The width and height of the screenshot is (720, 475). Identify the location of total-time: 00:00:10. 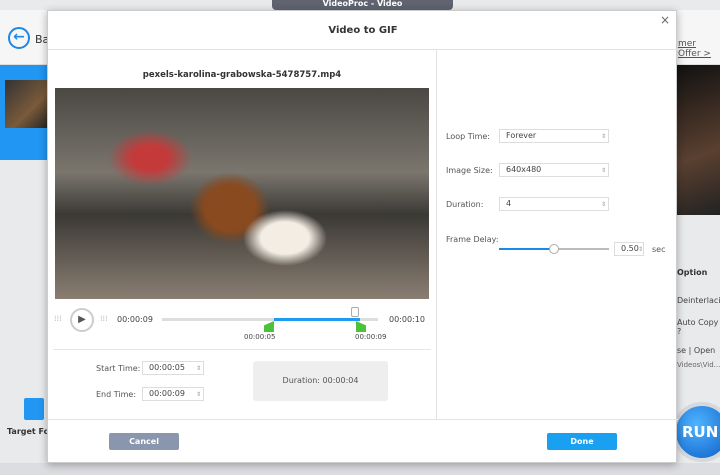
(407, 319).